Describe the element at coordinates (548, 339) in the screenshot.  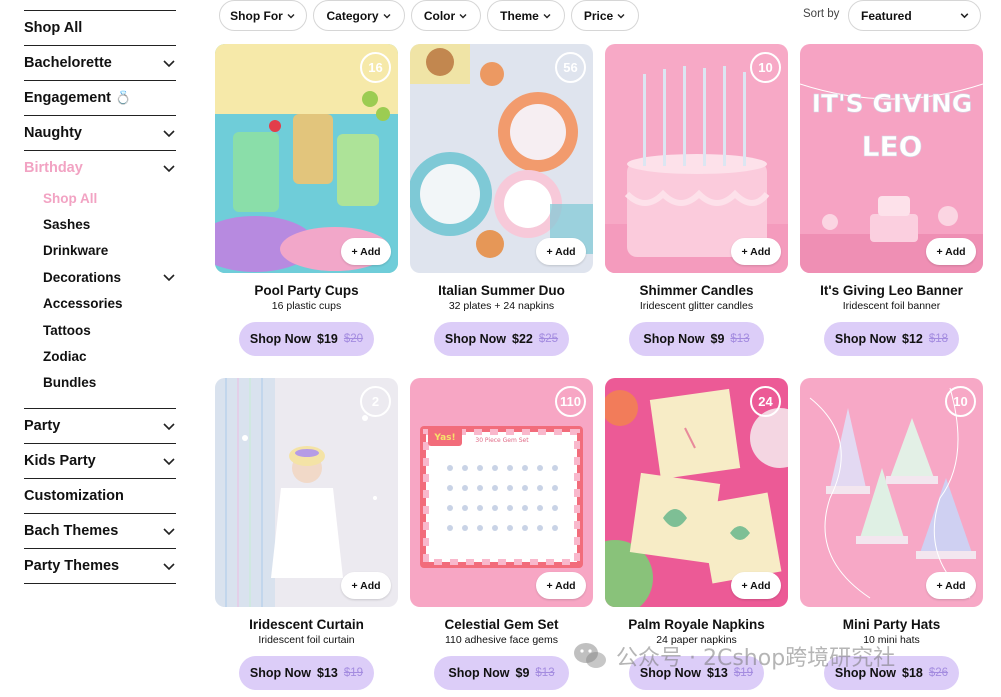
I see `old-price: $25` at that location.